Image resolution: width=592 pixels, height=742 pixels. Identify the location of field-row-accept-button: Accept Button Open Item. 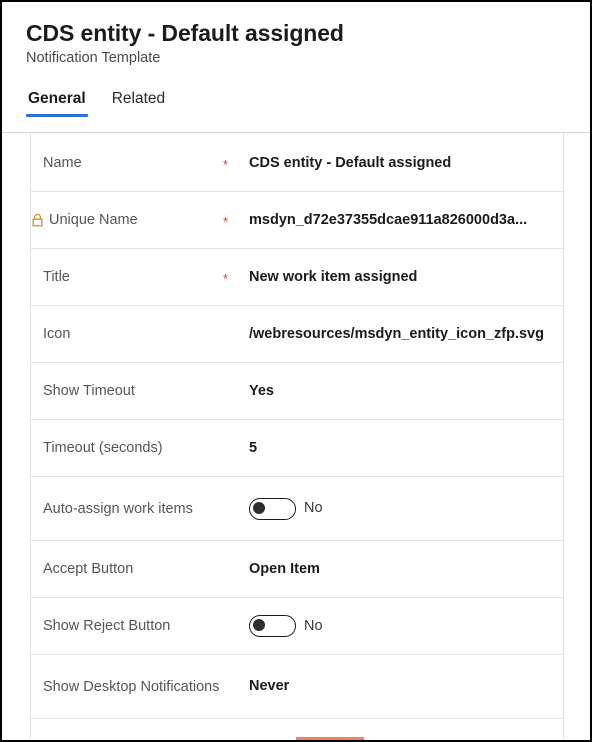
(297, 569).